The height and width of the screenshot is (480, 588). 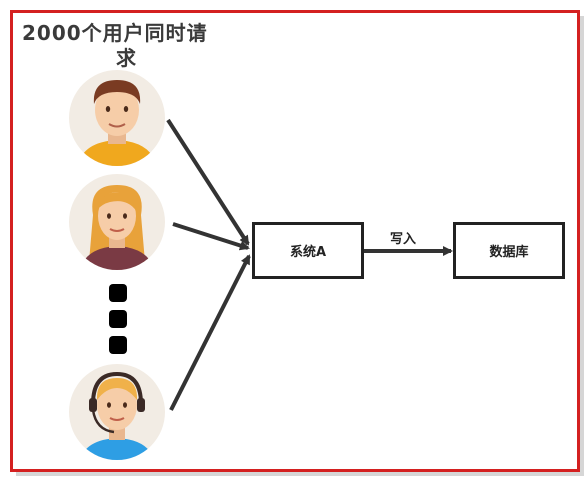 What do you see at coordinates (117, 412) in the screenshot?
I see `headset-user-icon` at bounding box center [117, 412].